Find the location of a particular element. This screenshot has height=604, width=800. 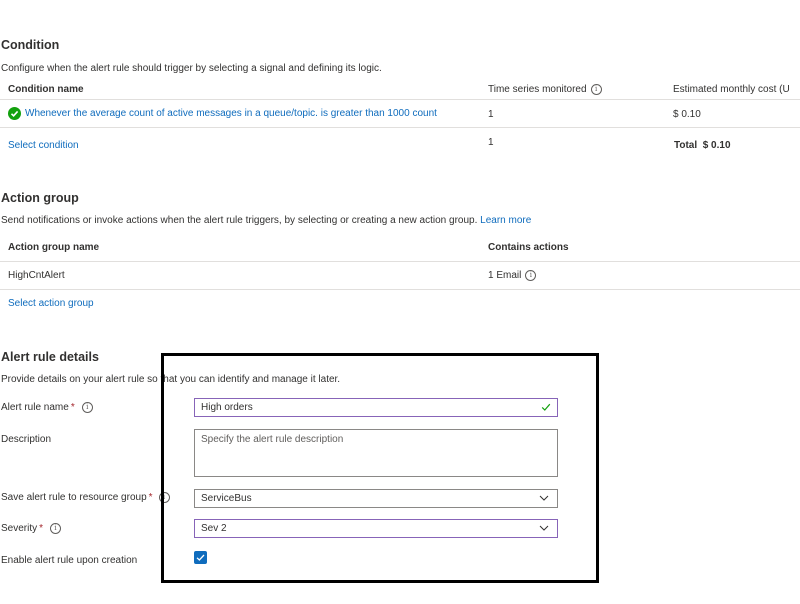

alert-rule-details-title: Alert rule details is located at coordinates (50, 357).